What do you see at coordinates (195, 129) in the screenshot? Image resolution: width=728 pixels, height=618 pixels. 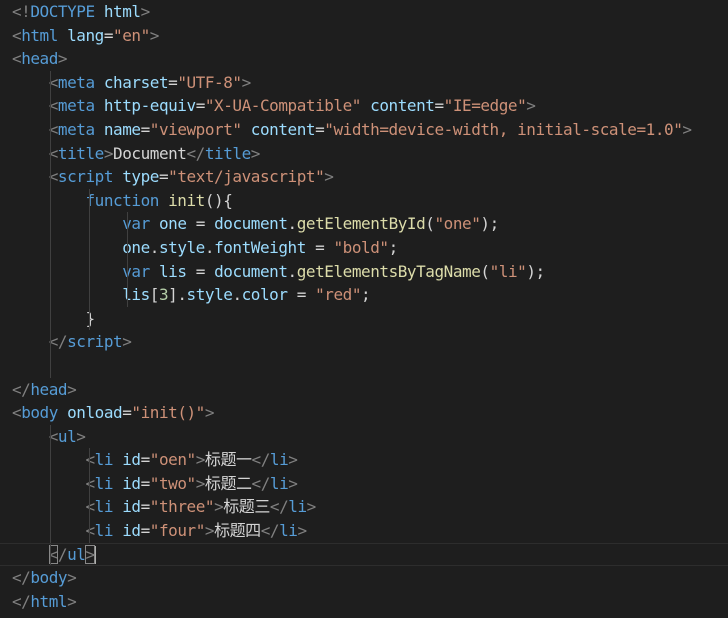 I see `code-token: "viewport"` at bounding box center [195, 129].